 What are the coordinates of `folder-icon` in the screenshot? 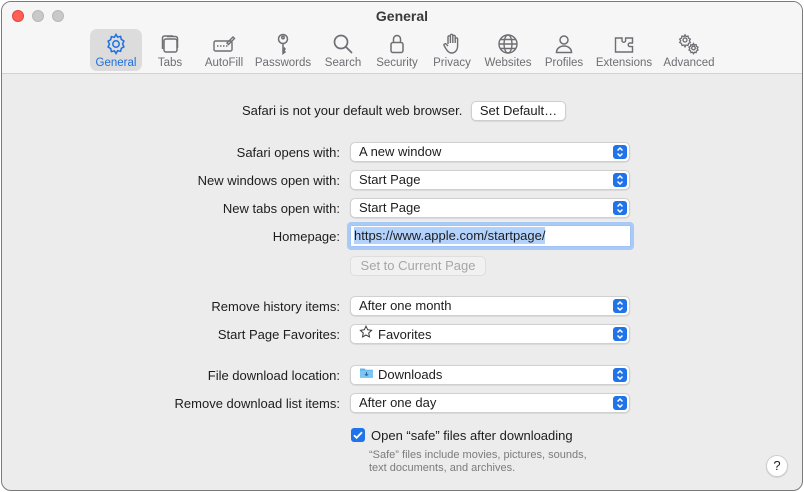 It's located at (367, 375).